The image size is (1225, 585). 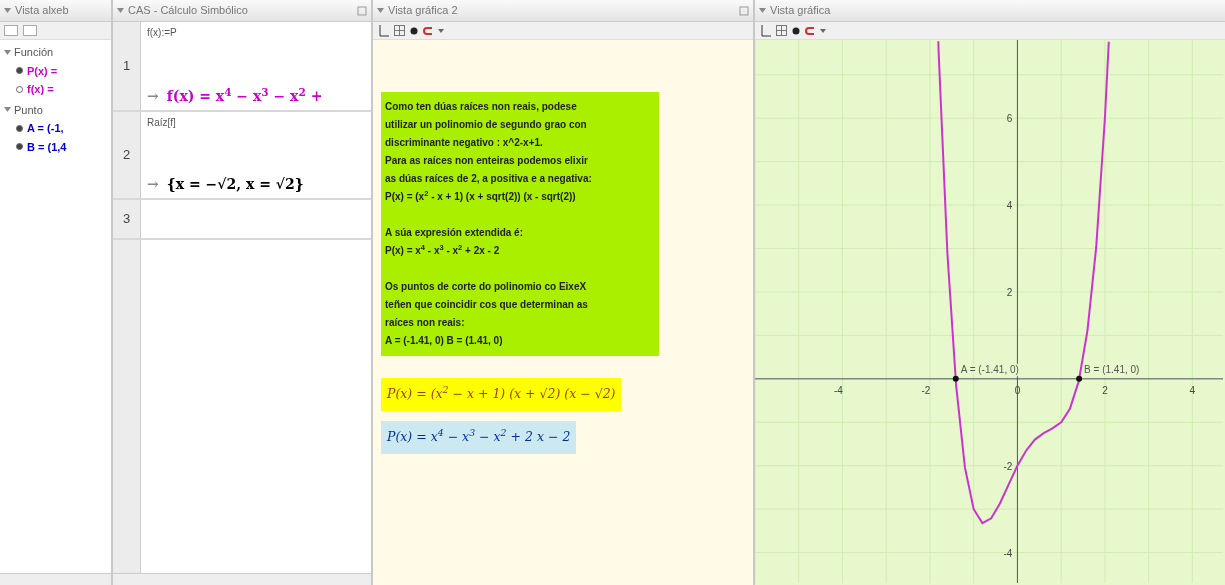 What do you see at coordinates (42, 11) in the screenshot?
I see `panel-title: Vista alxeb` at bounding box center [42, 11].